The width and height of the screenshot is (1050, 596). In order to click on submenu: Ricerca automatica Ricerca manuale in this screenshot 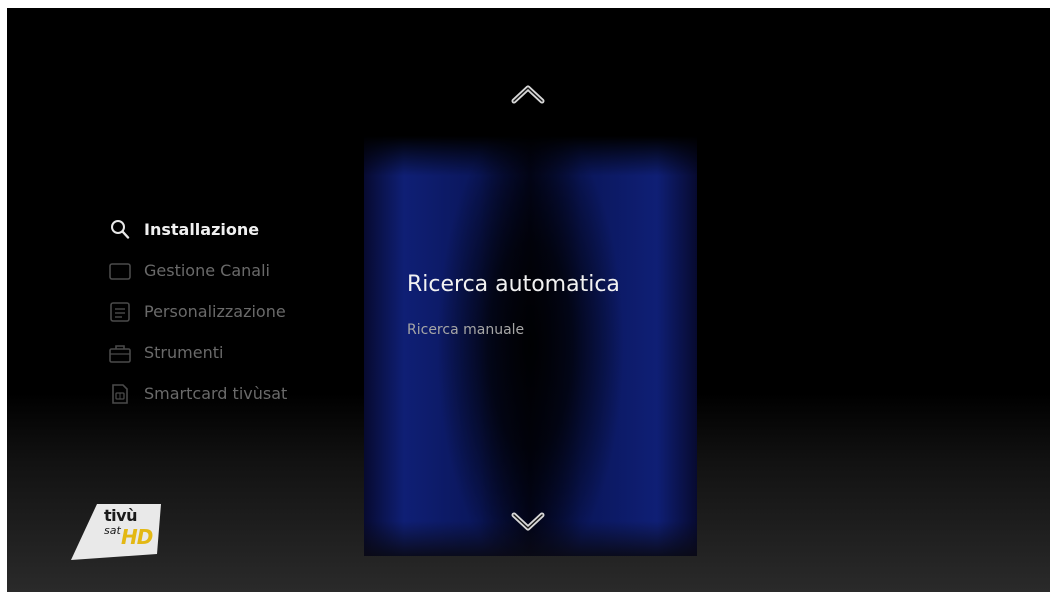, I will do `click(547, 304)`.